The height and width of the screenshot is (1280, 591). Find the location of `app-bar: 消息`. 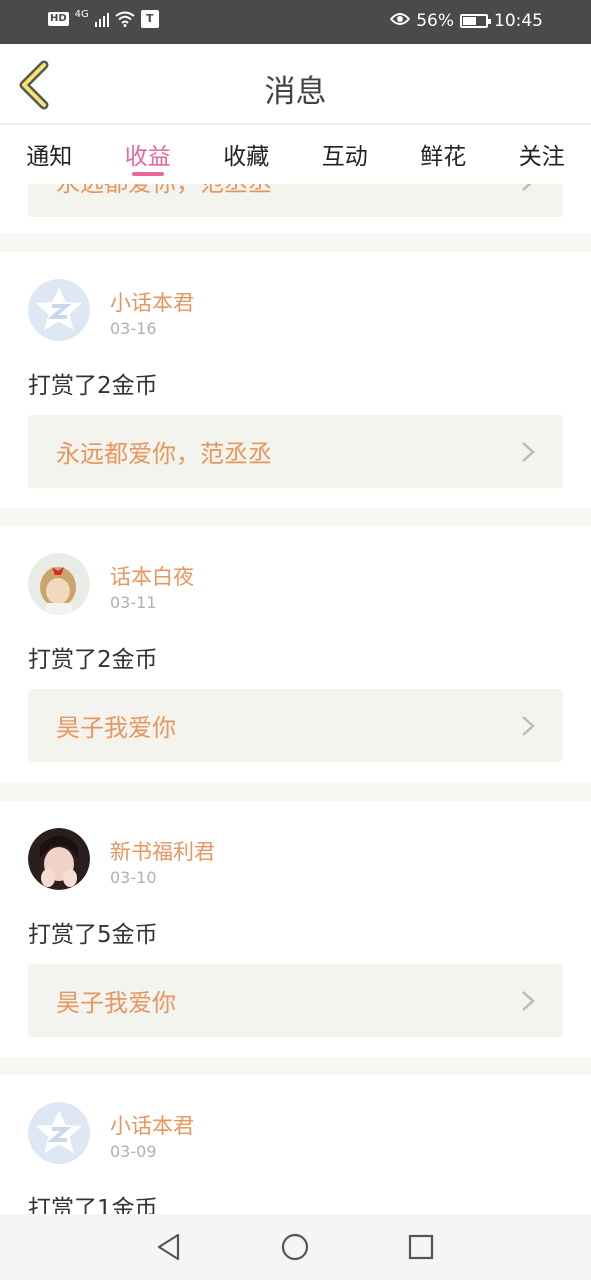

app-bar: 消息 is located at coordinates (295, 84).